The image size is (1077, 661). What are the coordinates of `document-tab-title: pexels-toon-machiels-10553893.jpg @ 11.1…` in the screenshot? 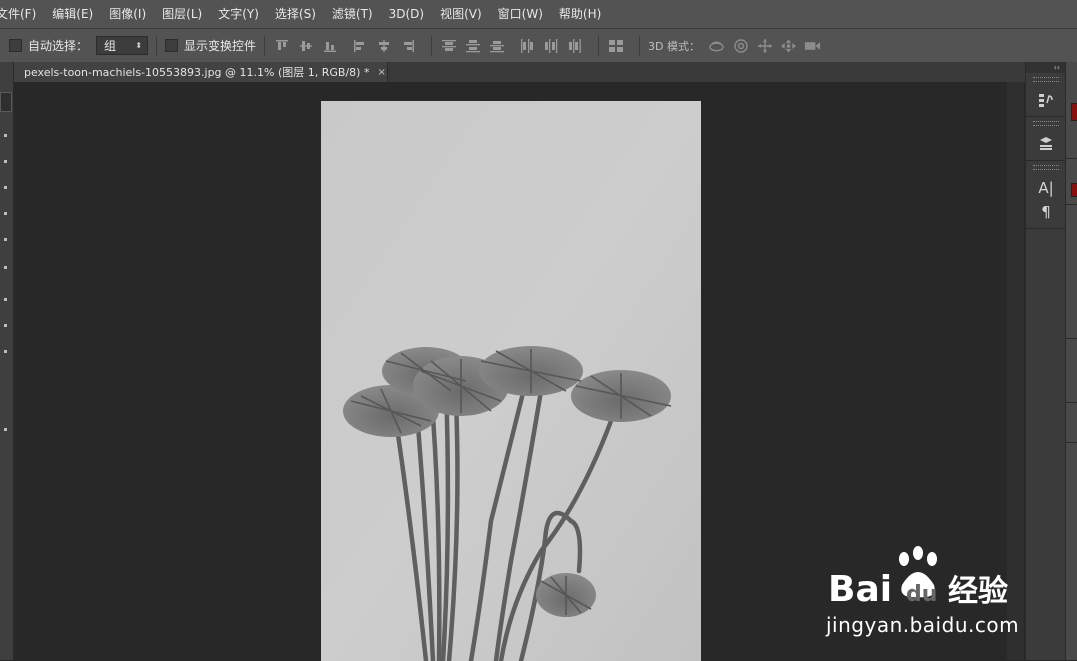 It's located at (197, 72).